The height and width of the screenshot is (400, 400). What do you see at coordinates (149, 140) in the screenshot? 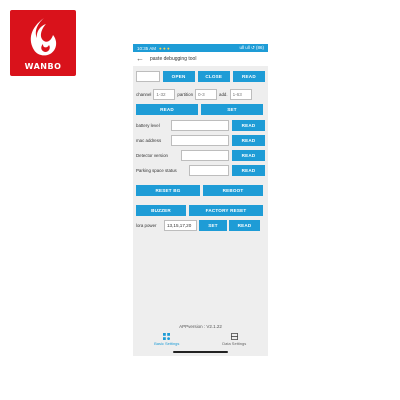
I see `mac-address-label: mac address` at bounding box center [149, 140].